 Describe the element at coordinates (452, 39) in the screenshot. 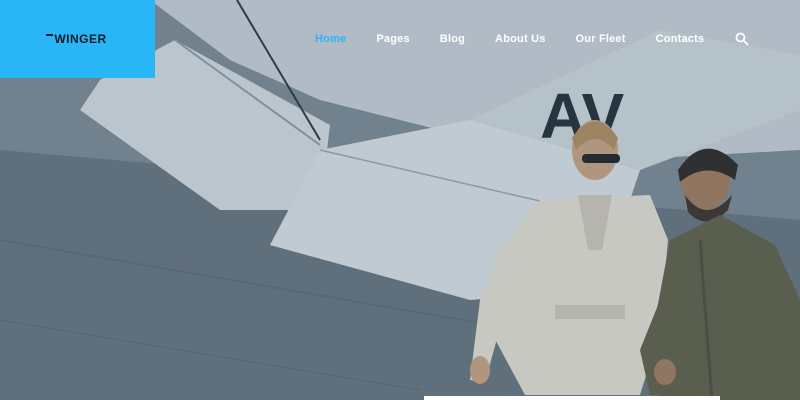

I see `nav-item-blog: Blog` at that location.